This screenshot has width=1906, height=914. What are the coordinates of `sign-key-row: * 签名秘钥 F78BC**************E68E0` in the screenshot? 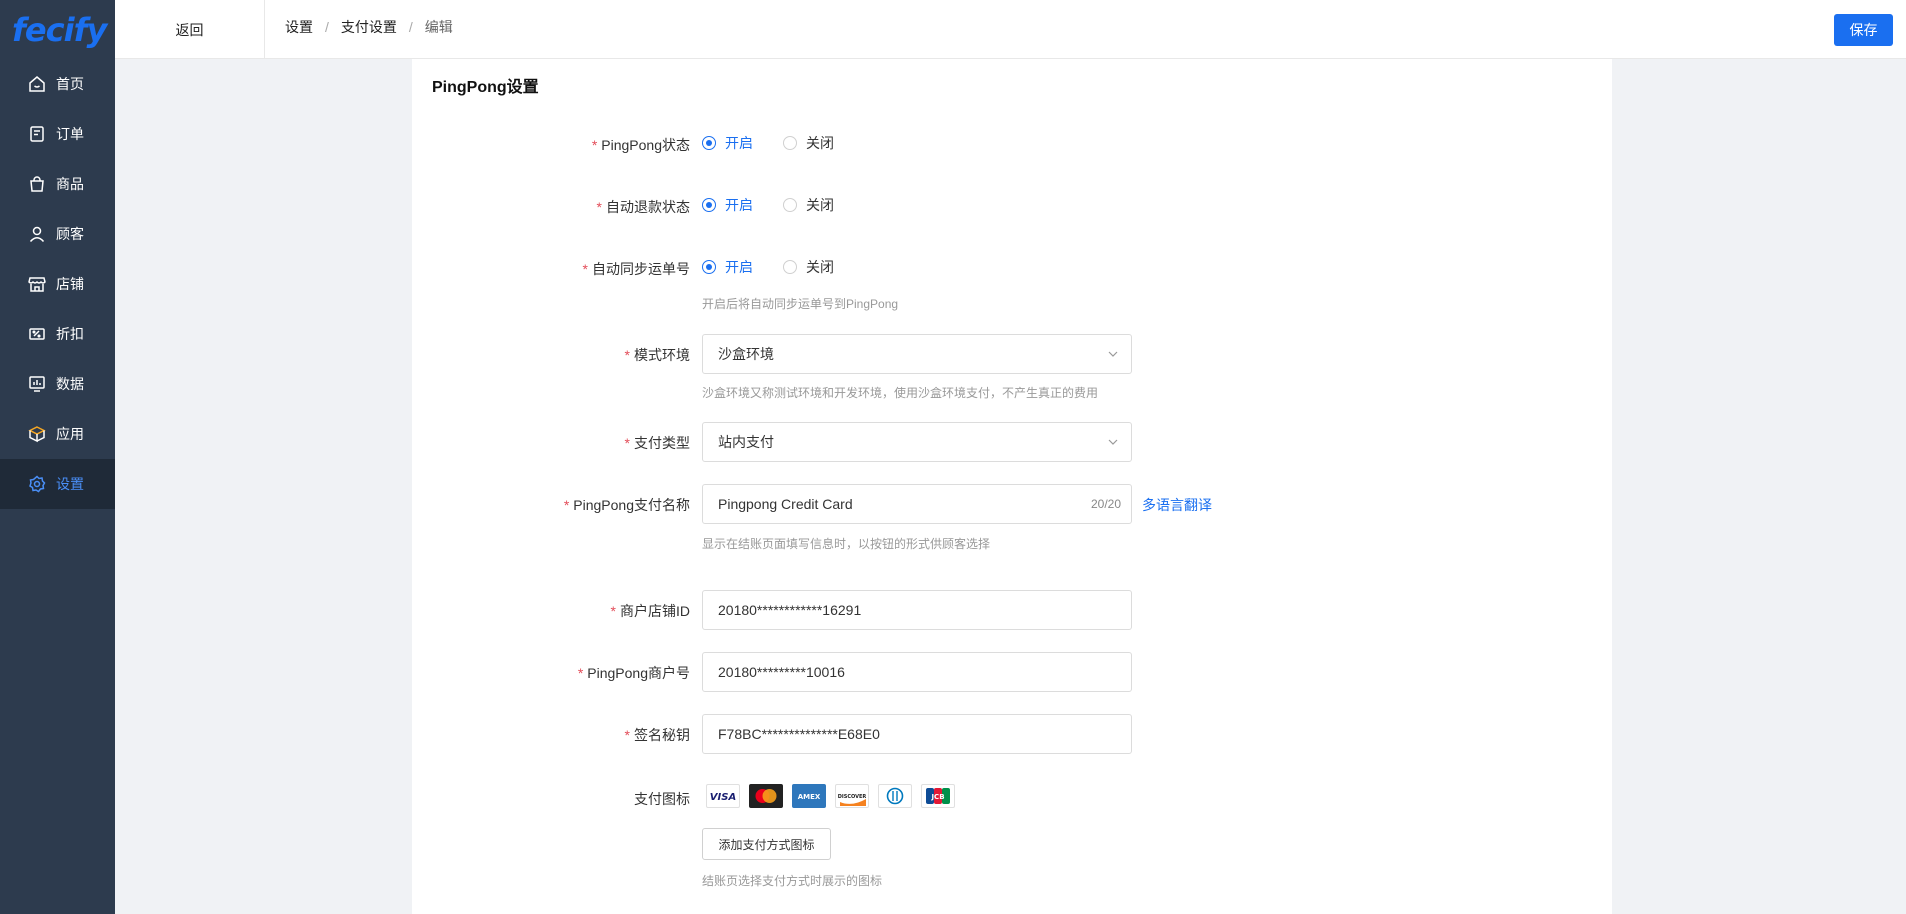 It's located at (1012, 734).